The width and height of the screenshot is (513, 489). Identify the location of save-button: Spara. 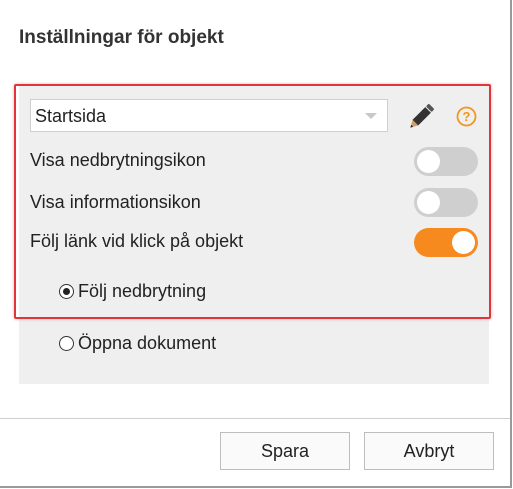
(285, 451).